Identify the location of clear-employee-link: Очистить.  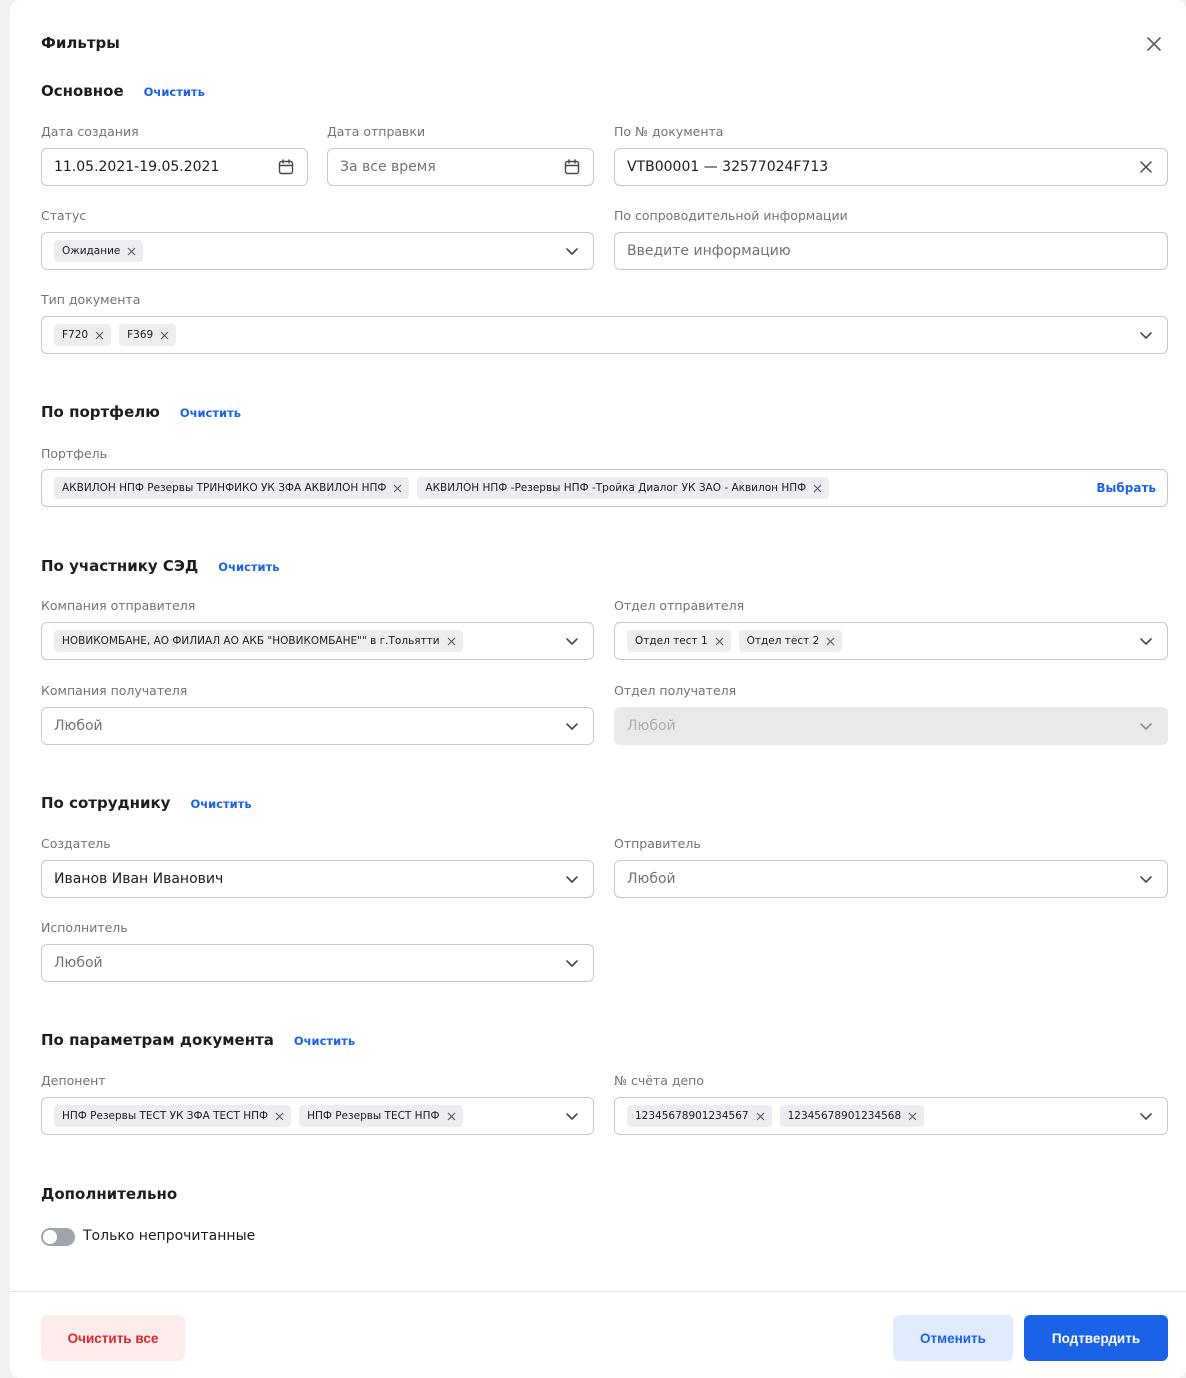
(220, 804).